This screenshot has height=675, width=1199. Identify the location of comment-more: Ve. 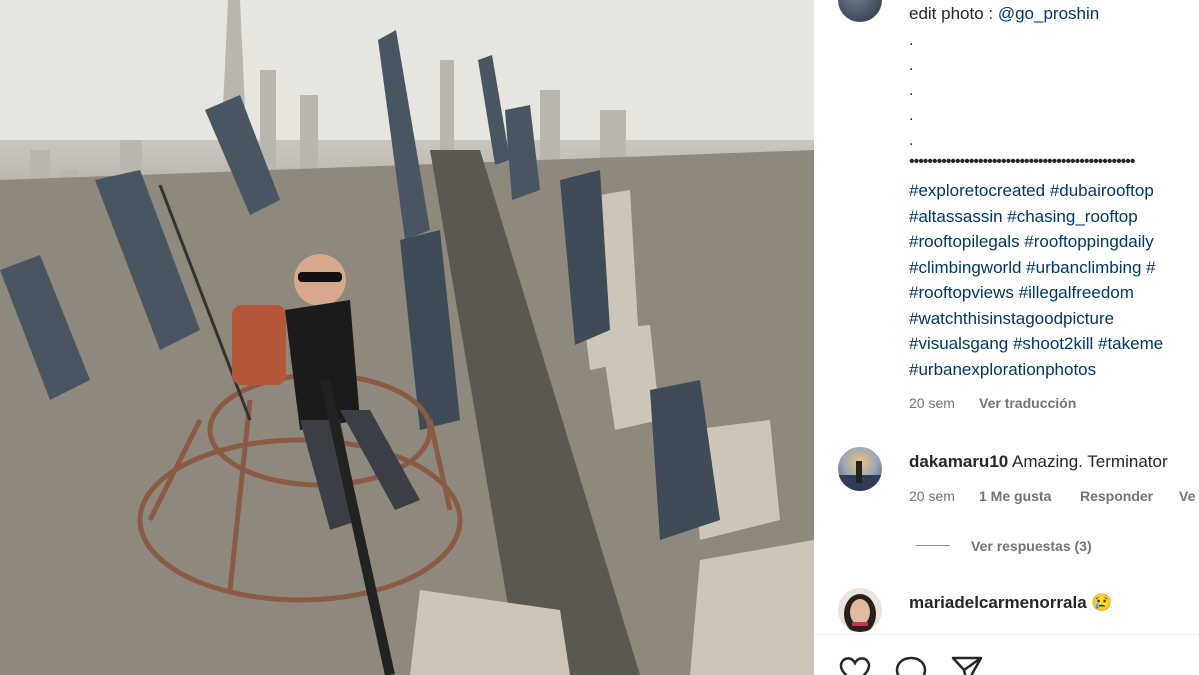
(1187, 496).